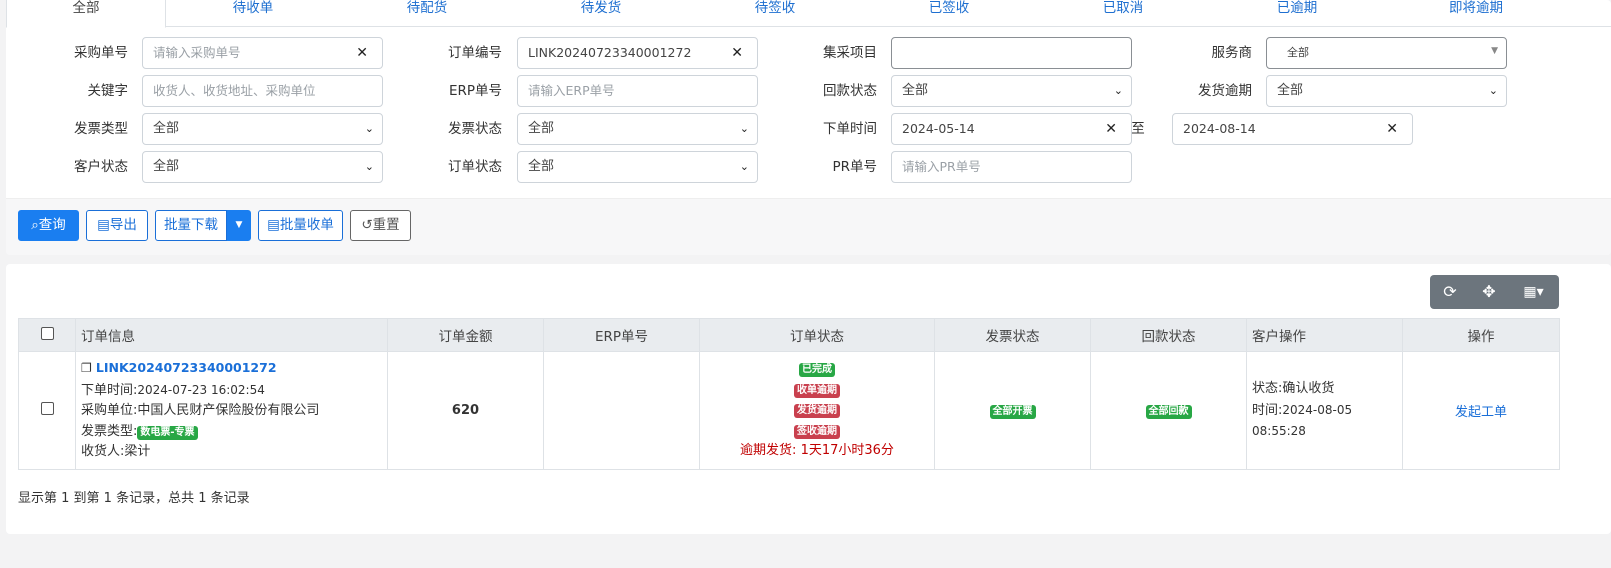 The height and width of the screenshot is (568, 1611). What do you see at coordinates (637, 167) in the screenshot?
I see `order-status-select: 全部 ⌄` at bounding box center [637, 167].